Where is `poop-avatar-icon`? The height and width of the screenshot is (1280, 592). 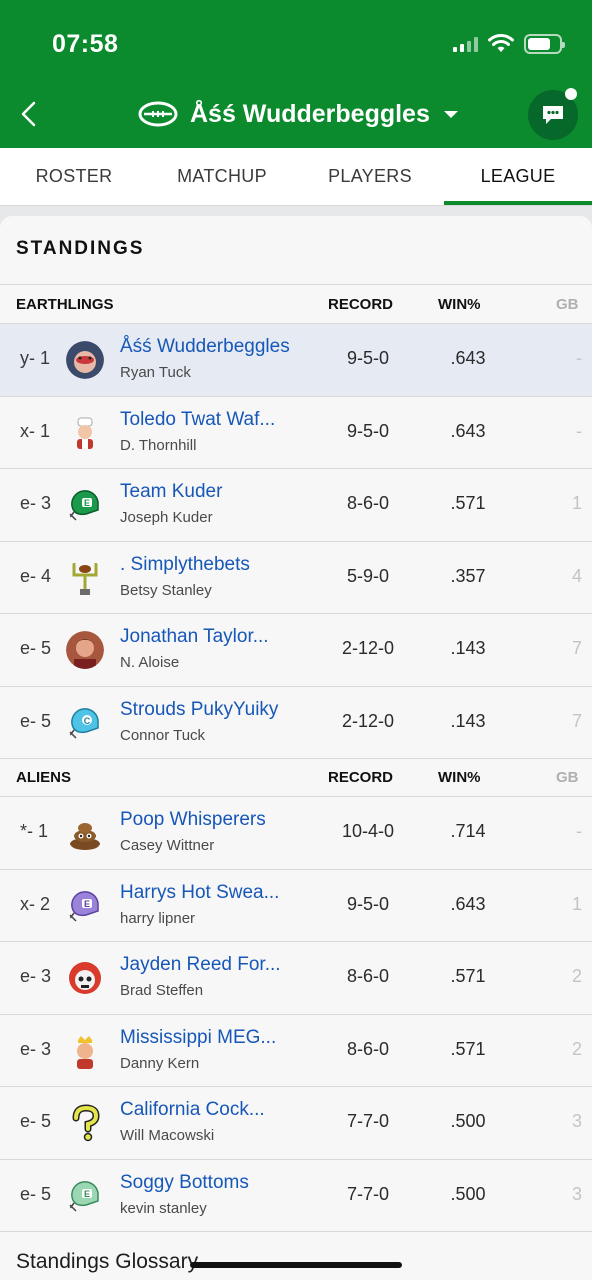
poop-avatar-icon is located at coordinates (85, 833).